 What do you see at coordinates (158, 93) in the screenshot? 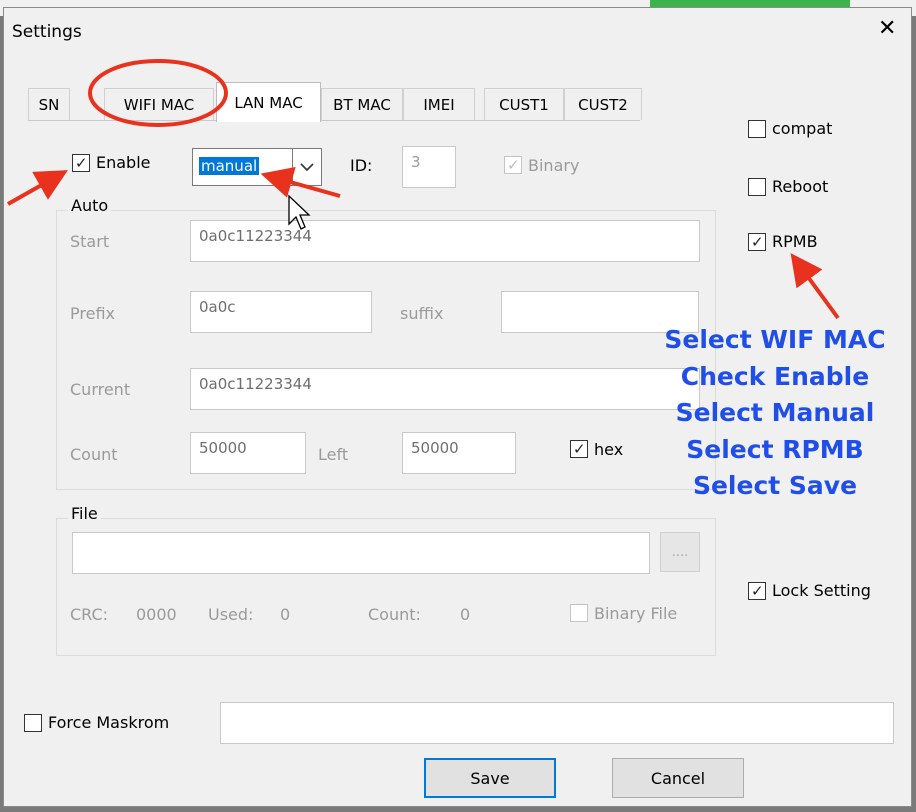
I see `wifi-mac-highlight-circle` at bounding box center [158, 93].